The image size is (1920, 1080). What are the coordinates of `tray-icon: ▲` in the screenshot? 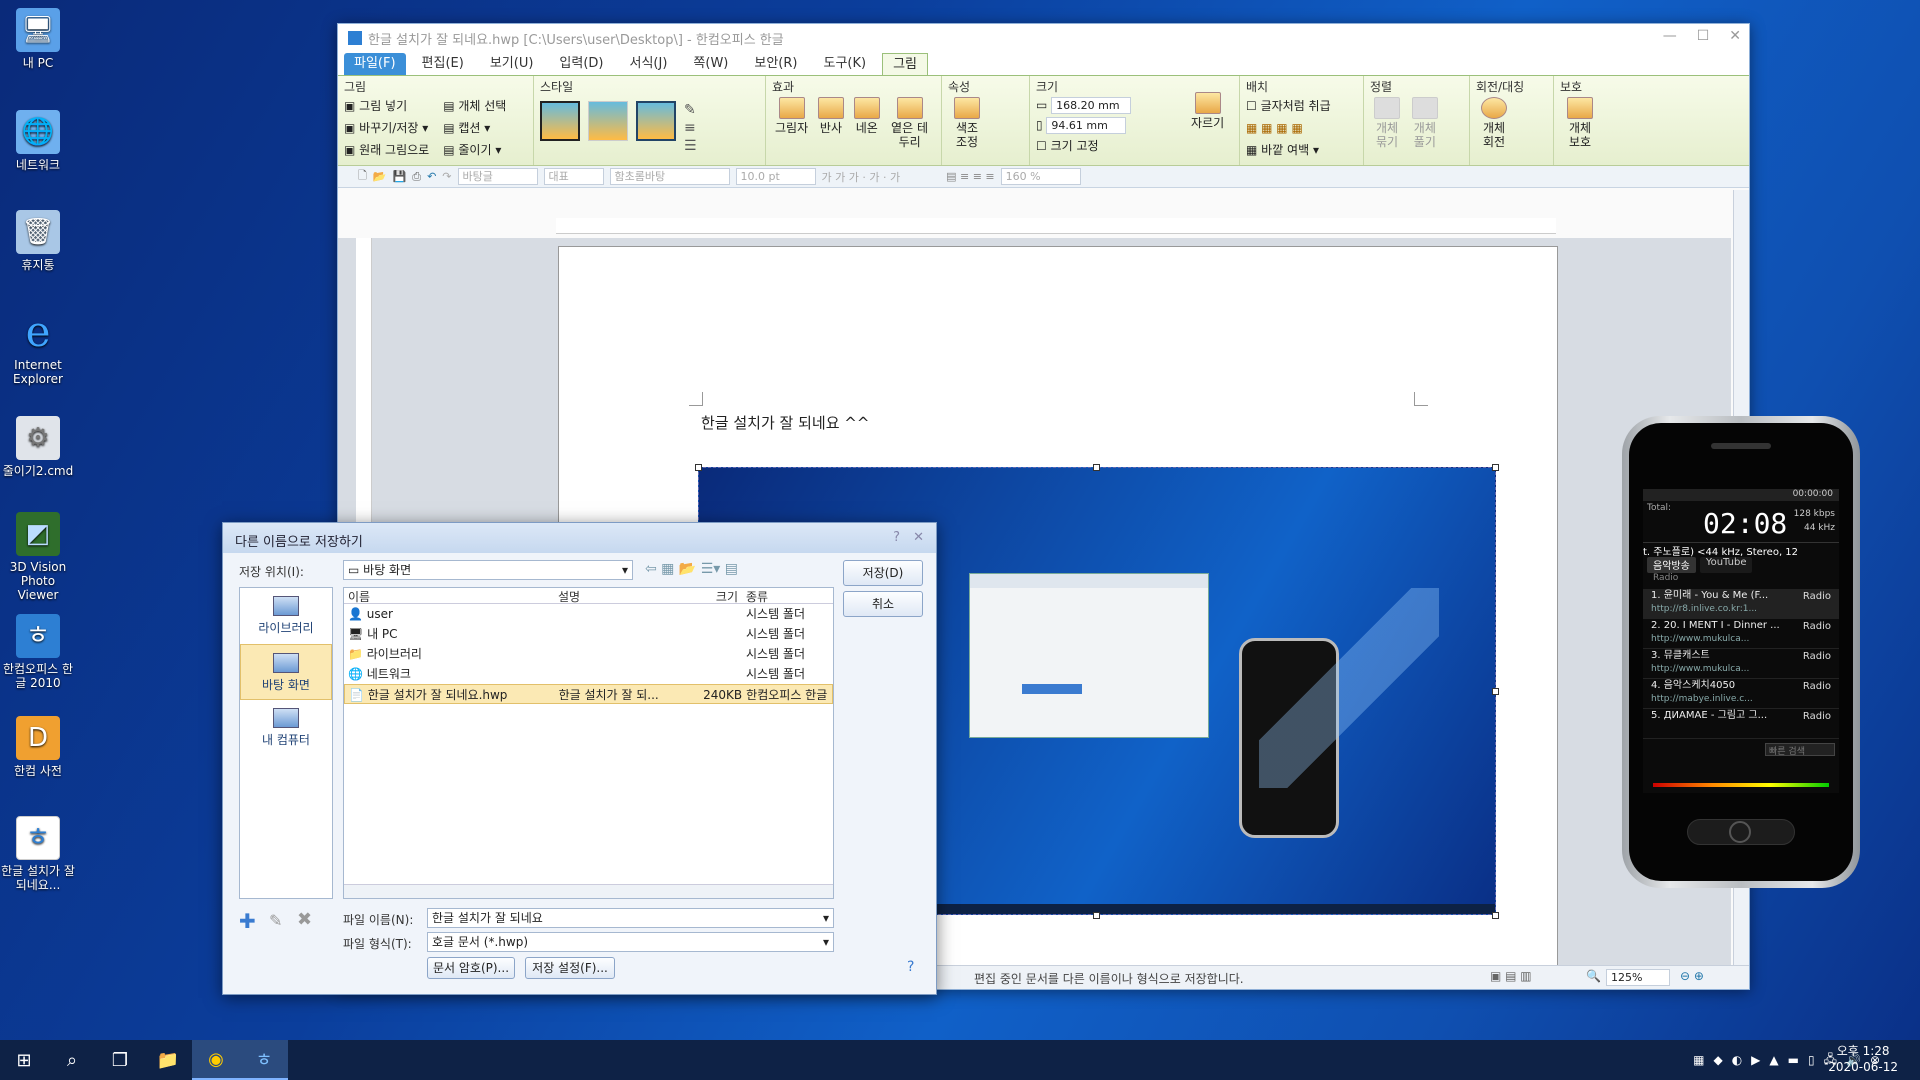 It's located at (1773, 1060).